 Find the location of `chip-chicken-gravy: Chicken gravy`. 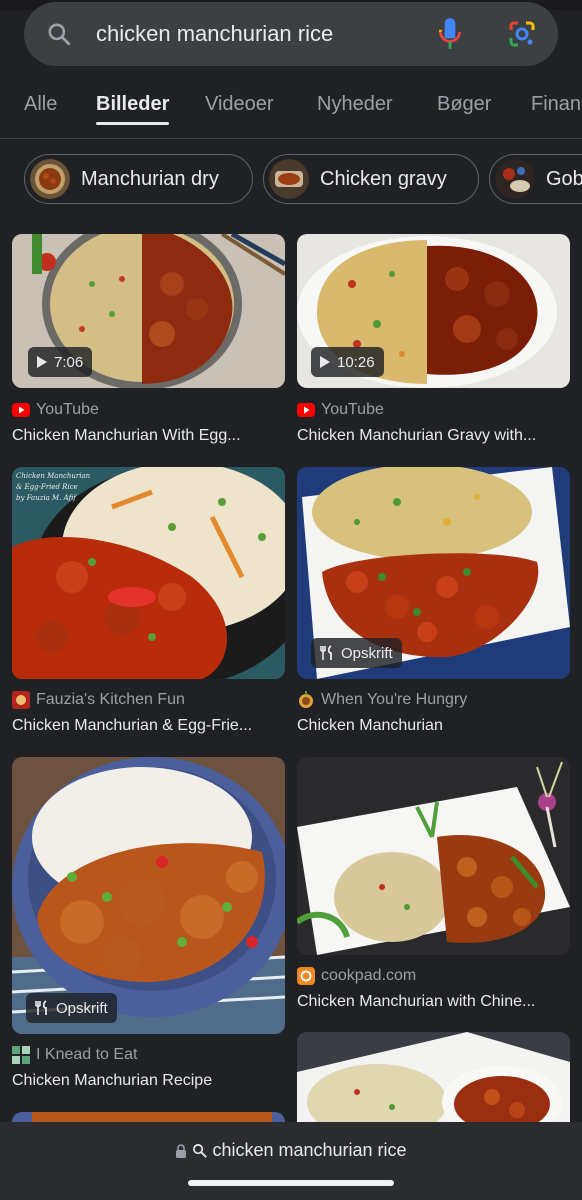

chip-chicken-gravy: Chicken gravy is located at coordinates (371, 179).